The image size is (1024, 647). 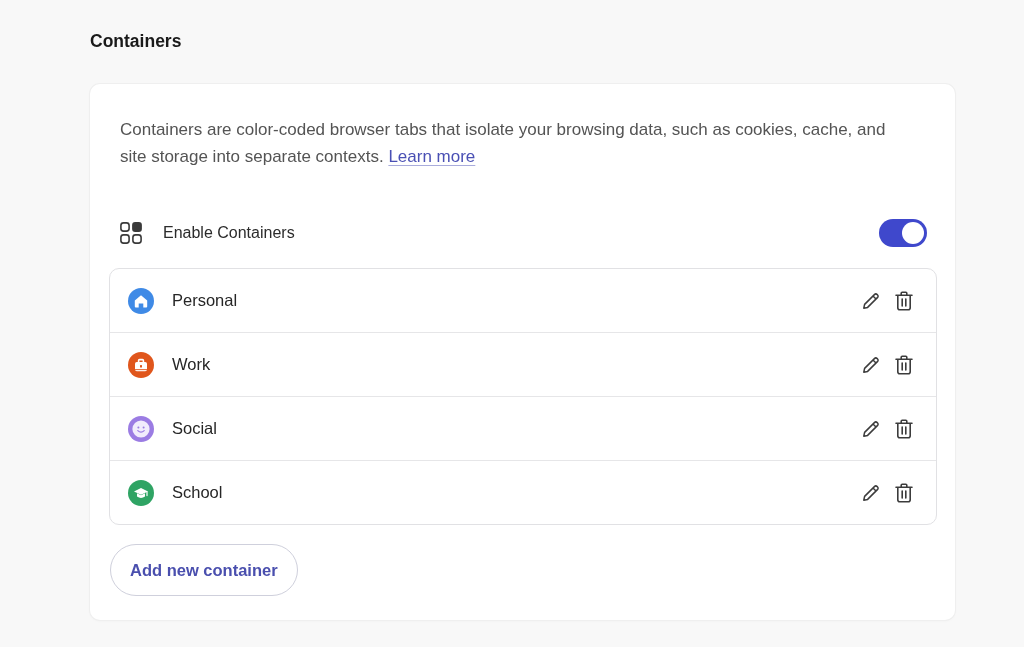 I want to click on add-container-button: Add new container, so click(x=204, y=570).